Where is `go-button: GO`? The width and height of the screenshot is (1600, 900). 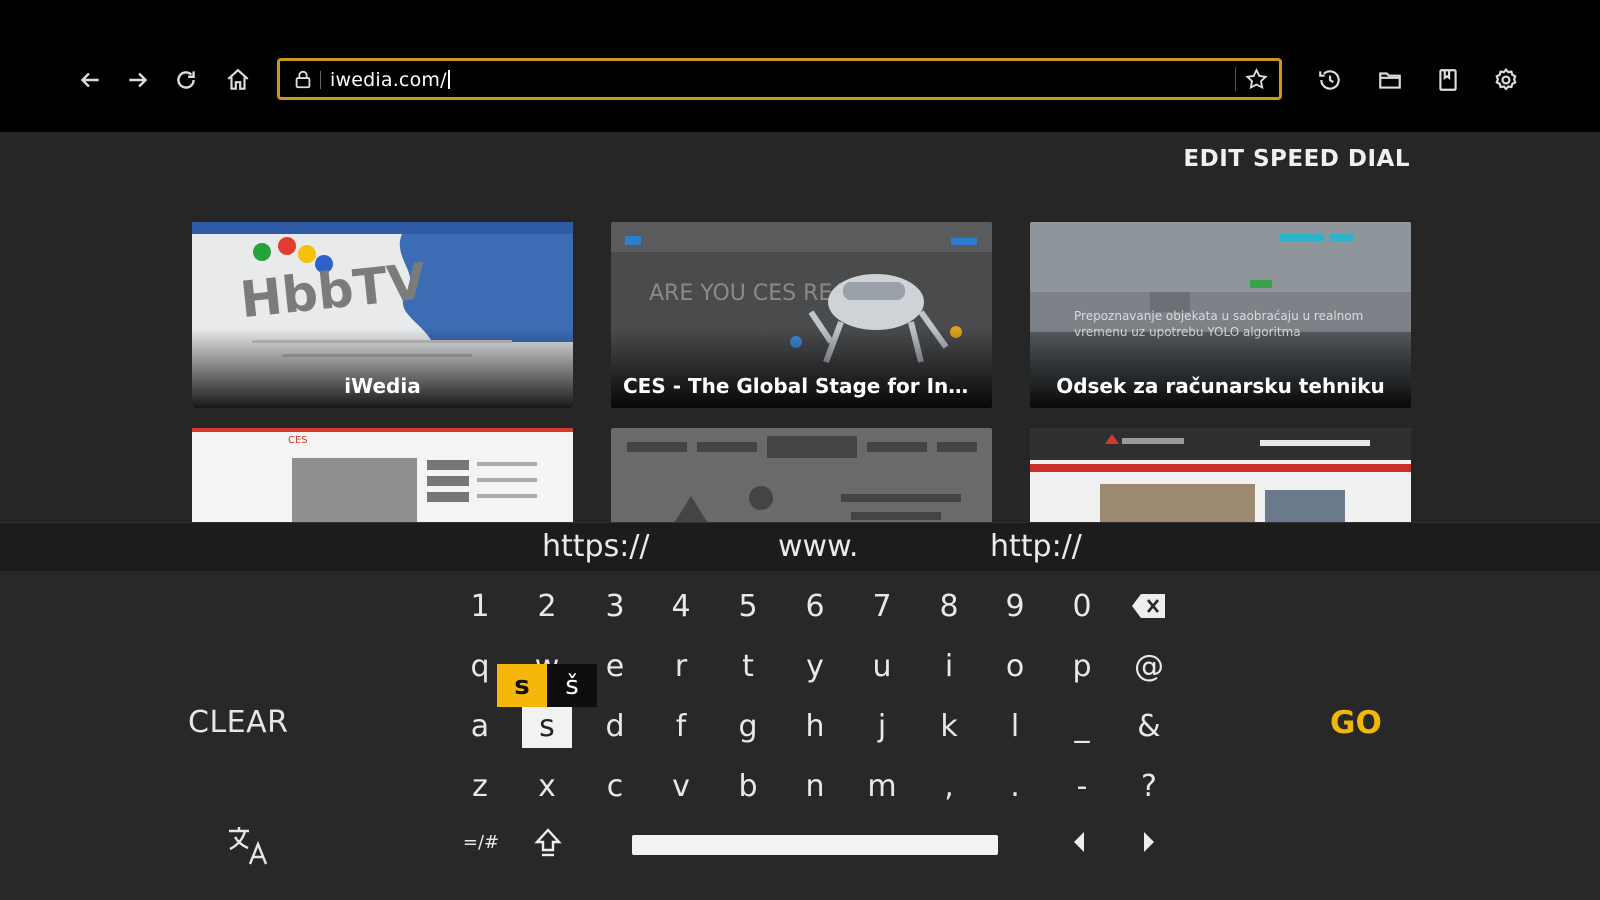
go-button: GO is located at coordinates (1356, 723).